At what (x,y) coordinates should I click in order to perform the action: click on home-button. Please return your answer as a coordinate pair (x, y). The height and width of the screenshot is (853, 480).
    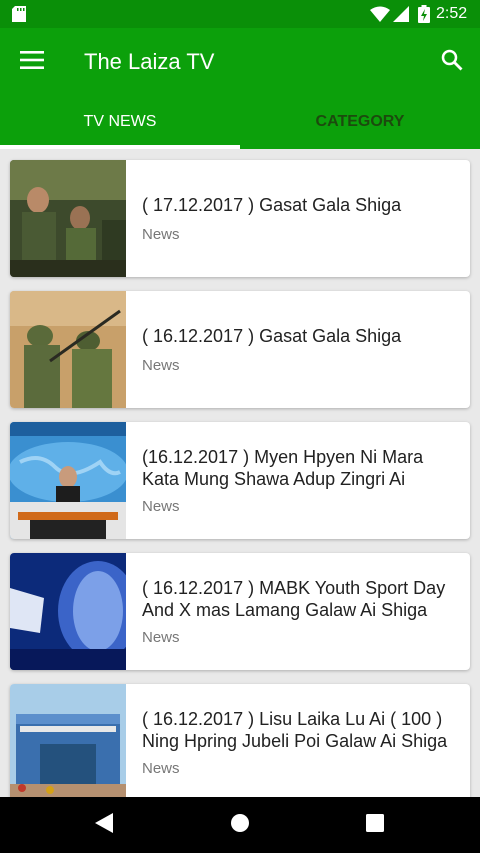
    Looking at the image, I should click on (240, 825).